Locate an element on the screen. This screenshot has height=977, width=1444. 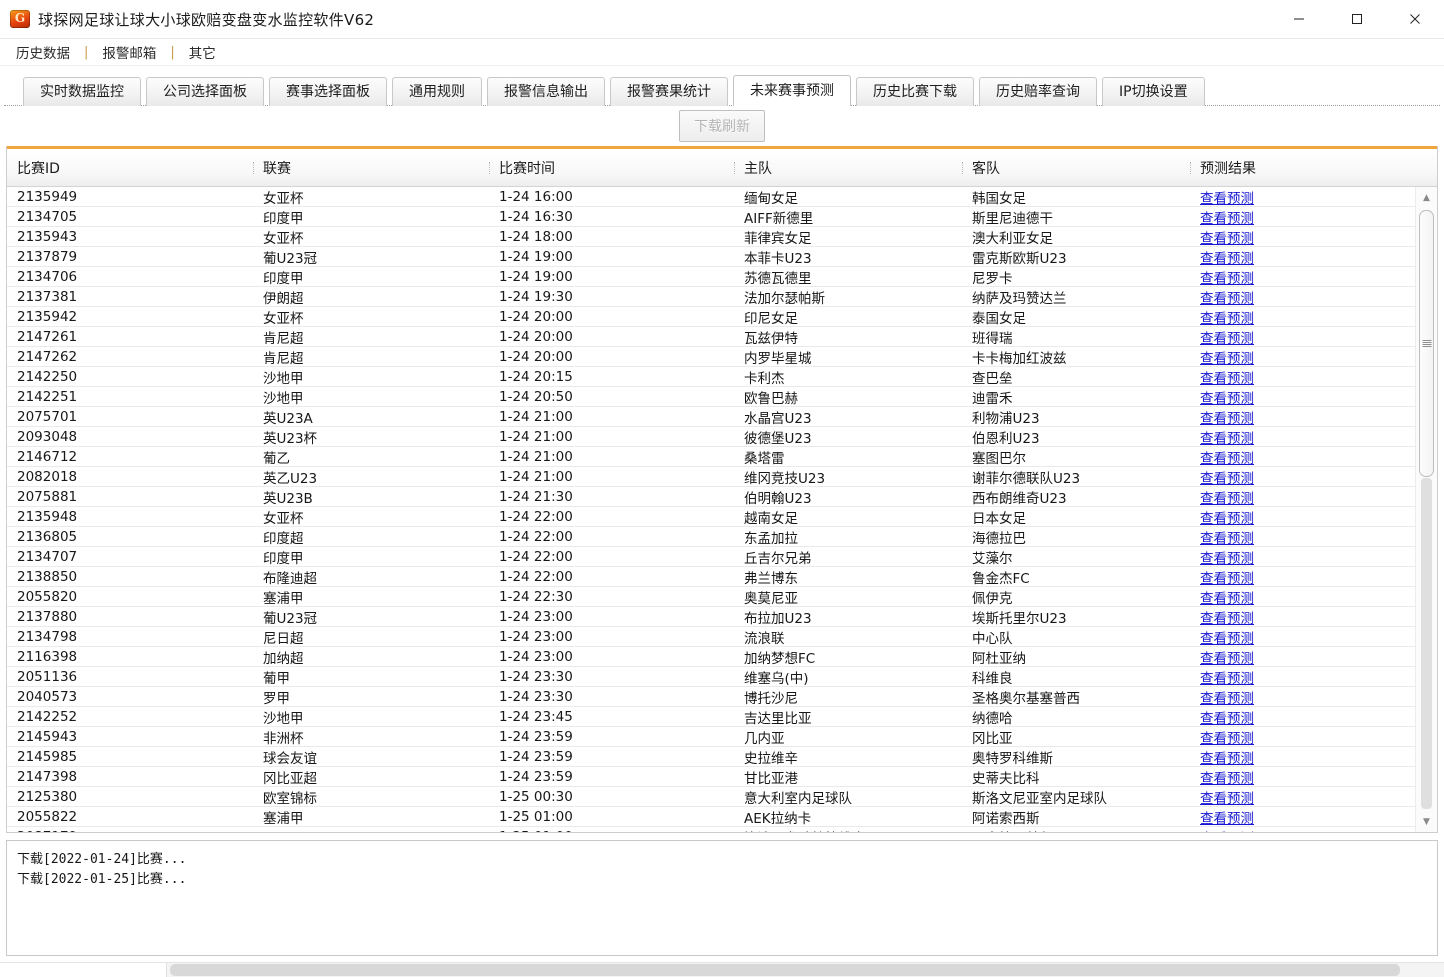
table-row: 2137381 伊朗超 1-24 19:30 法加尔瑟帕斯 纳萨及玛赞达兰 查看预测 is located at coordinates (711, 297).